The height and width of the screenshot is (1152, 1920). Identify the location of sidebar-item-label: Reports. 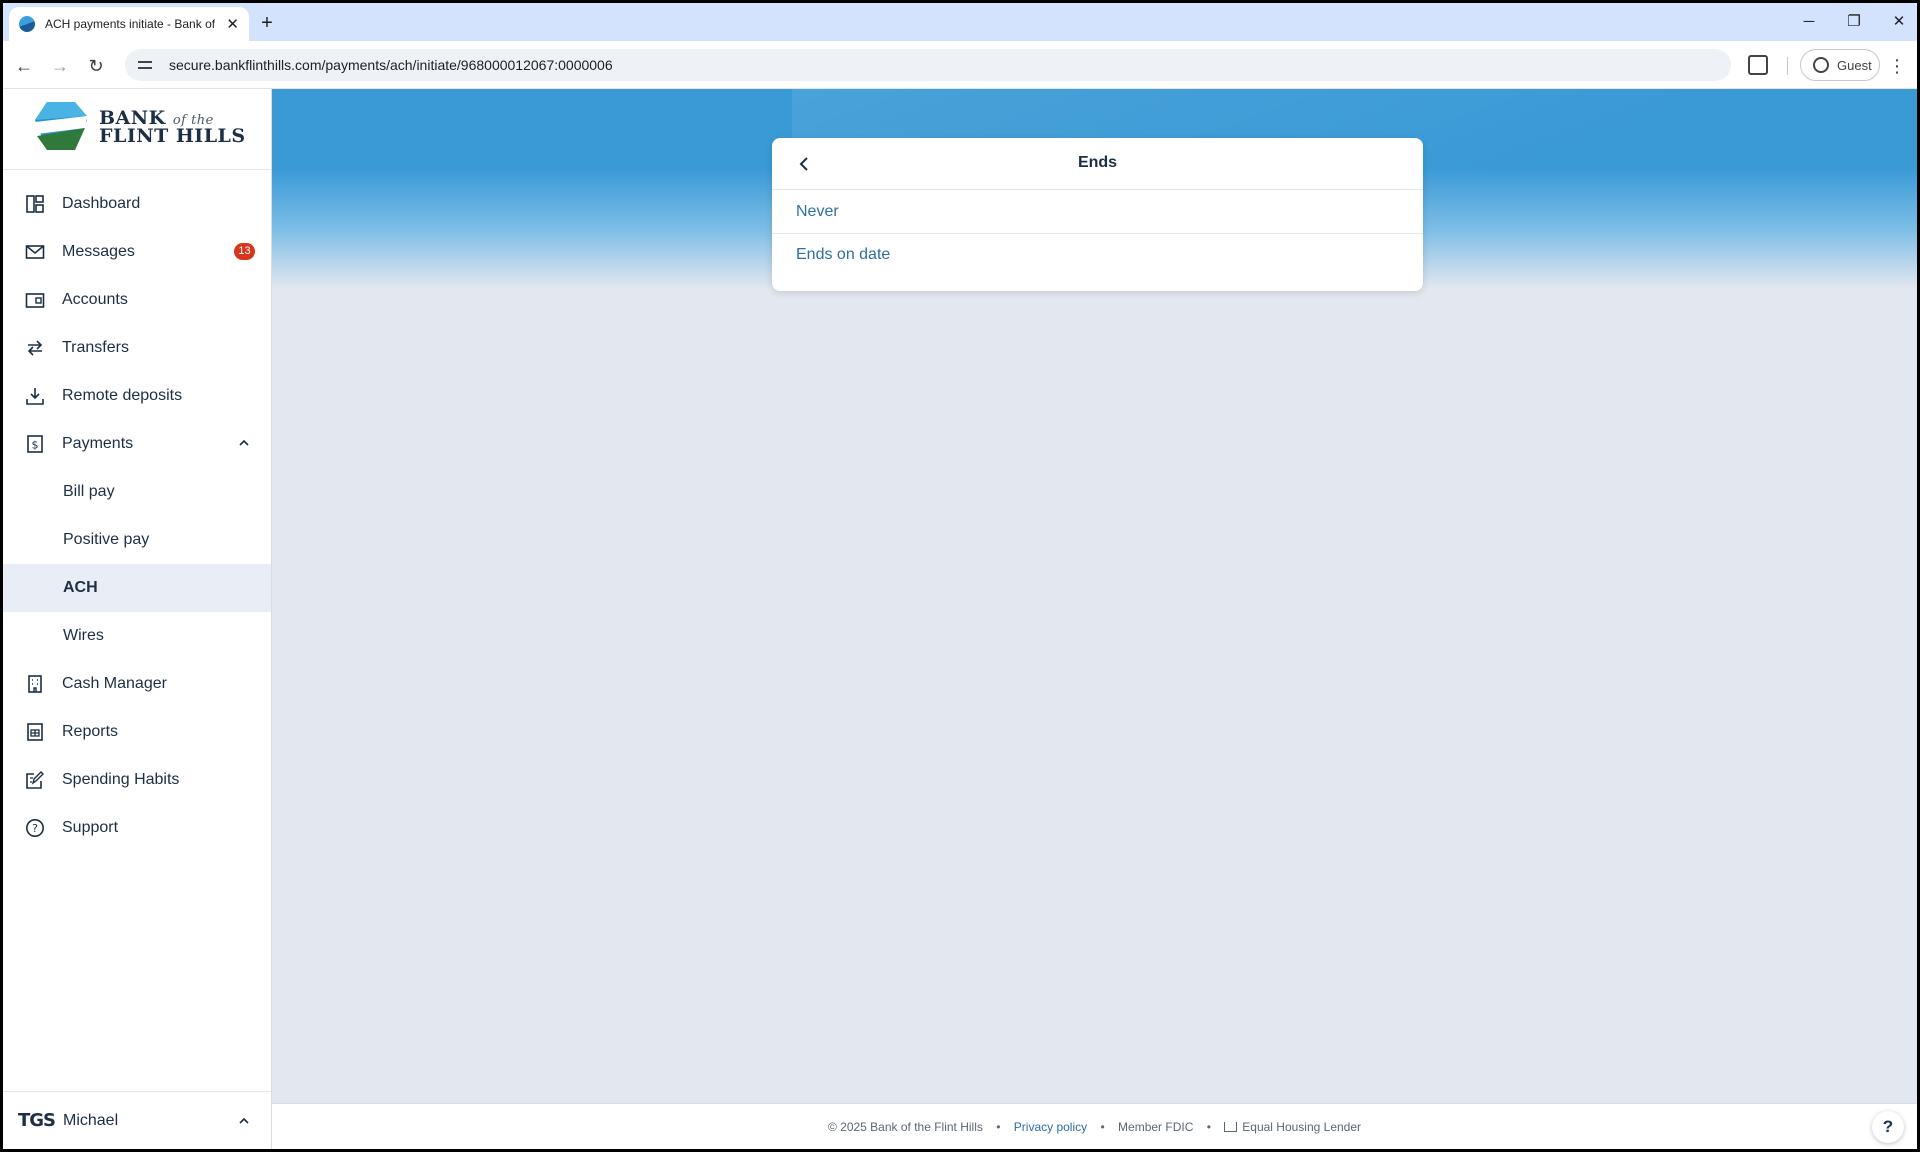
(90, 731).